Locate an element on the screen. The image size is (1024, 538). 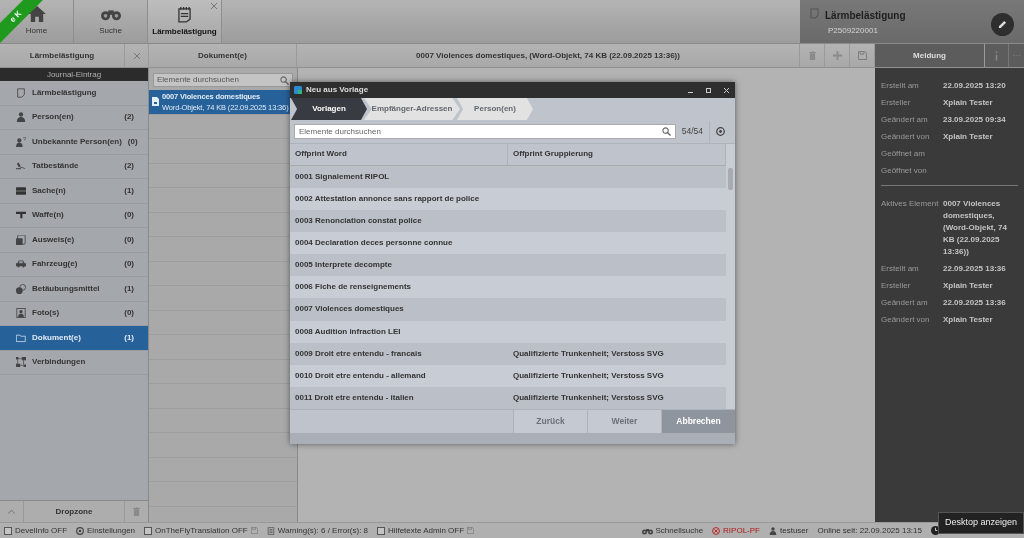
app-tab: Lärmbelästigung is located at coordinates (185, 21).